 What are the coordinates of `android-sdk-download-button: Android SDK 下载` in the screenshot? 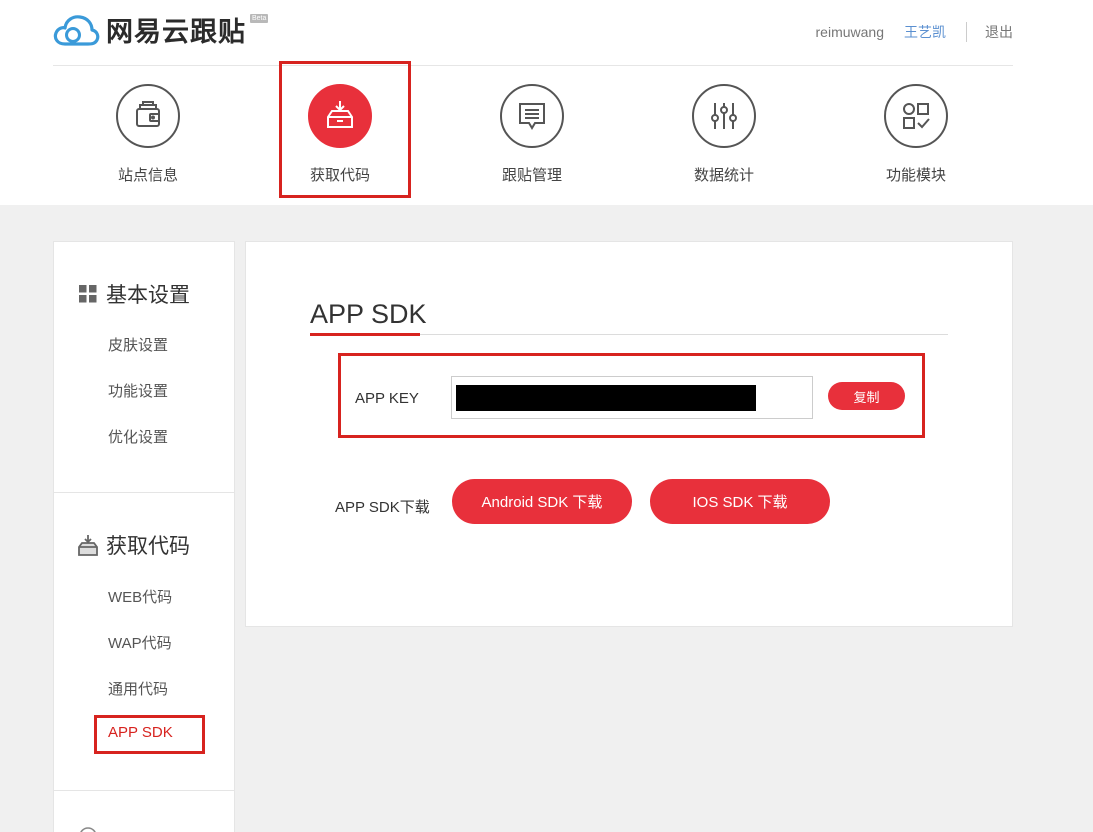 It's located at (542, 501).